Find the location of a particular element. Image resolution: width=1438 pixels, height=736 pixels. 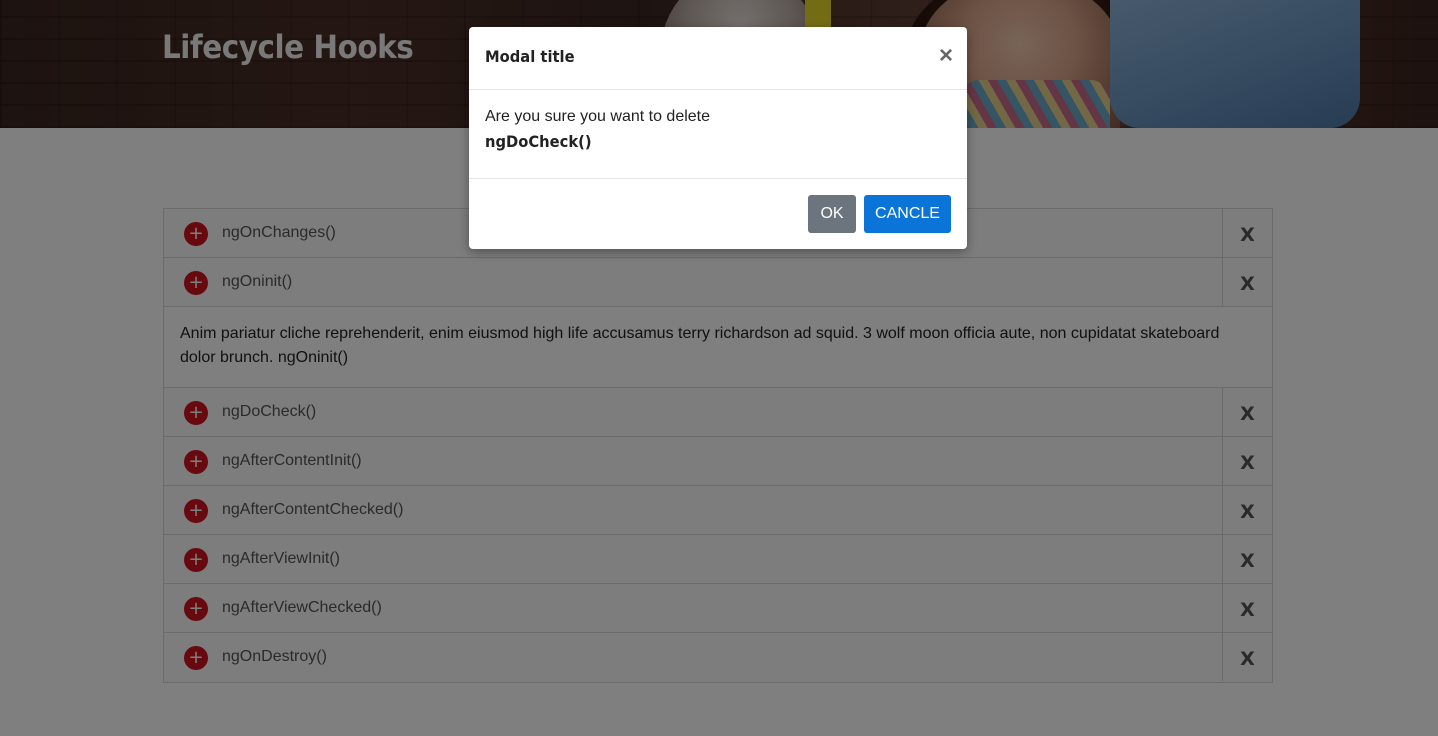

close-icon: × is located at coordinates (946, 56).